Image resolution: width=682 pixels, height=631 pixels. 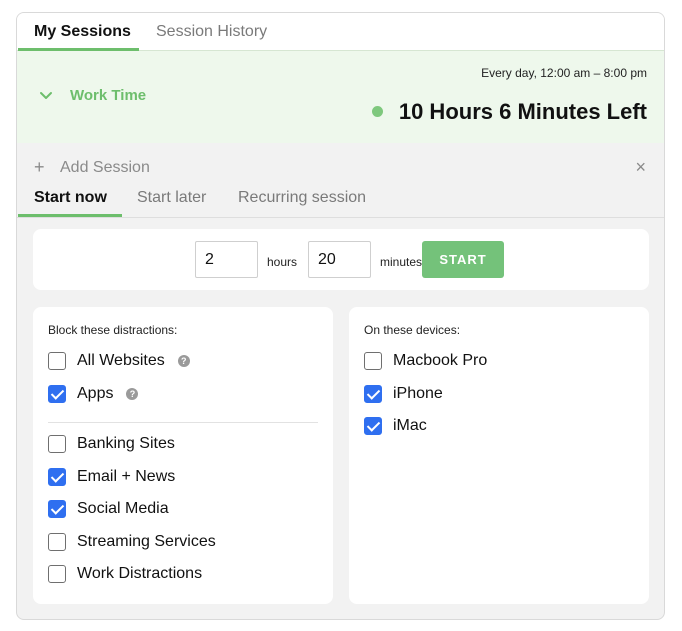 What do you see at coordinates (302, 198) in the screenshot?
I see `tab-recurring-session: Recurring session` at bounding box center [302, 198].